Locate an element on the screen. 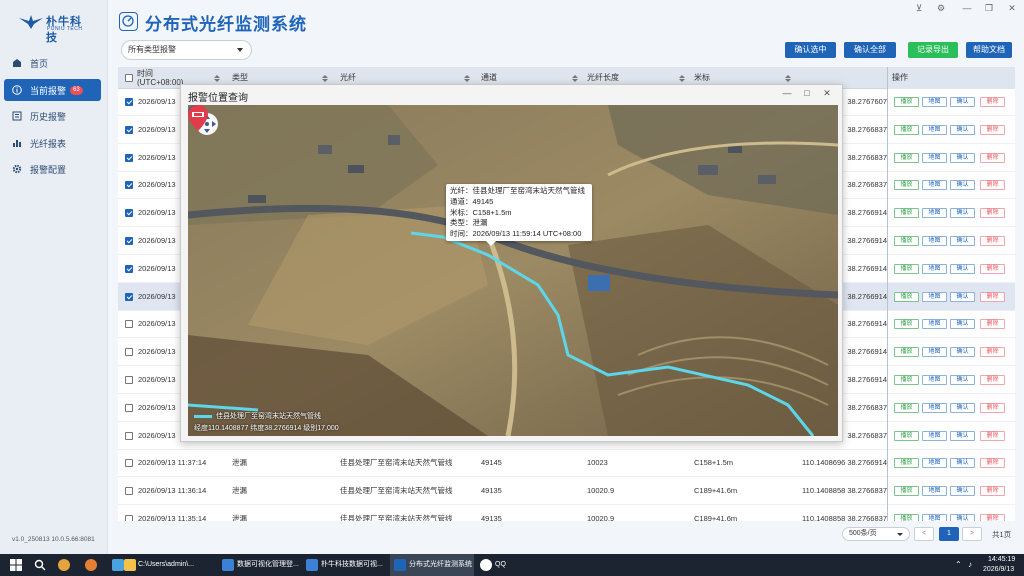 Image resolution: width=1024 pixels, height=576 pixels. export-records-button: 记录导出 is located at coordinates (933, 50).